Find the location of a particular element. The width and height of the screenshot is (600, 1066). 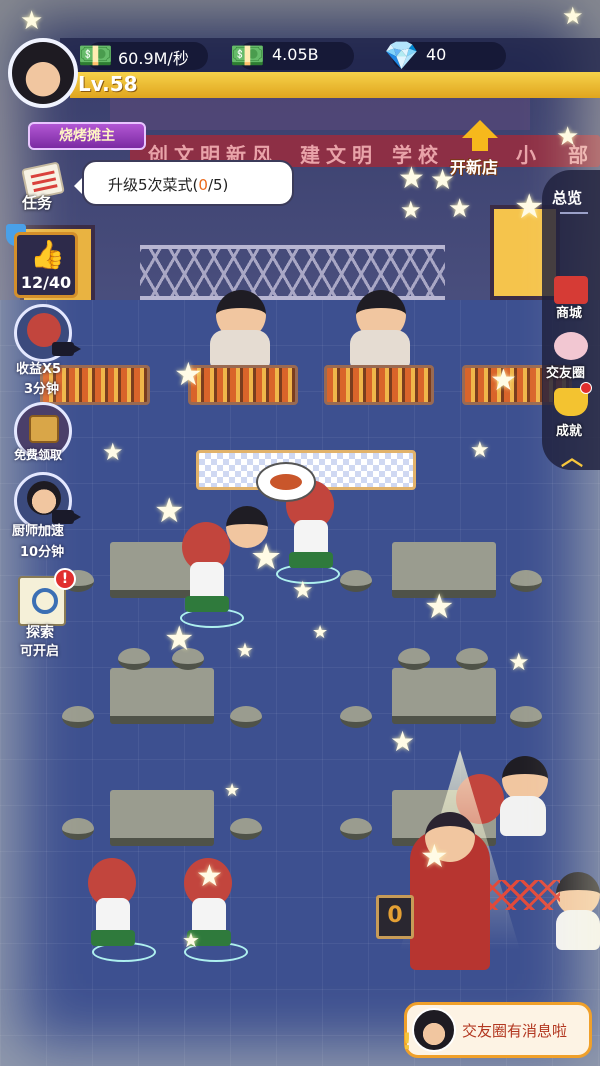

task-suffix: /5) is located at coordinates (218, 185).